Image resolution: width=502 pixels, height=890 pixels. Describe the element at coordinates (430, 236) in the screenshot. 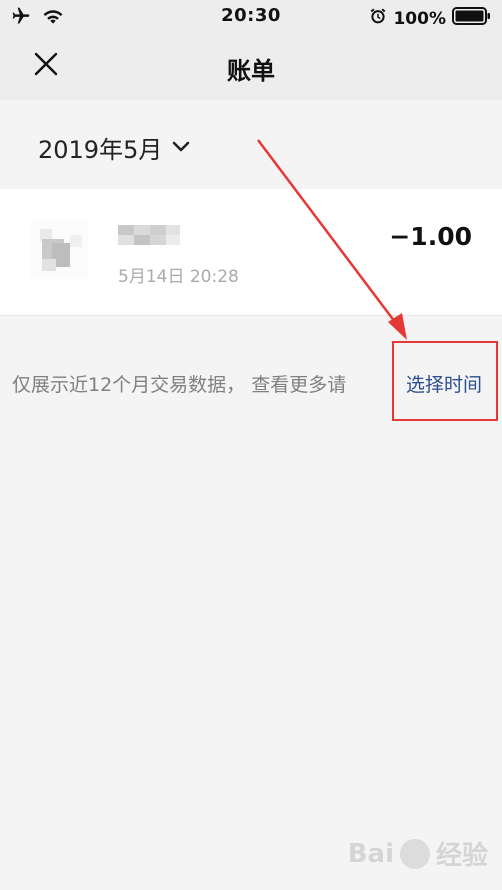

I see `transaction-amount: −1.00` at that location.